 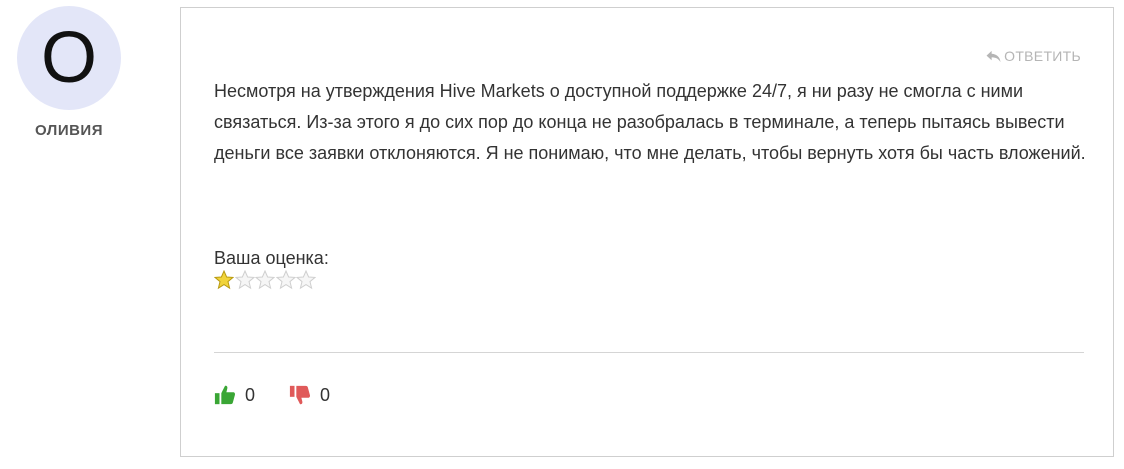 I want to click on rating-label: Ваша оценка:, so click(x=271, y=258).